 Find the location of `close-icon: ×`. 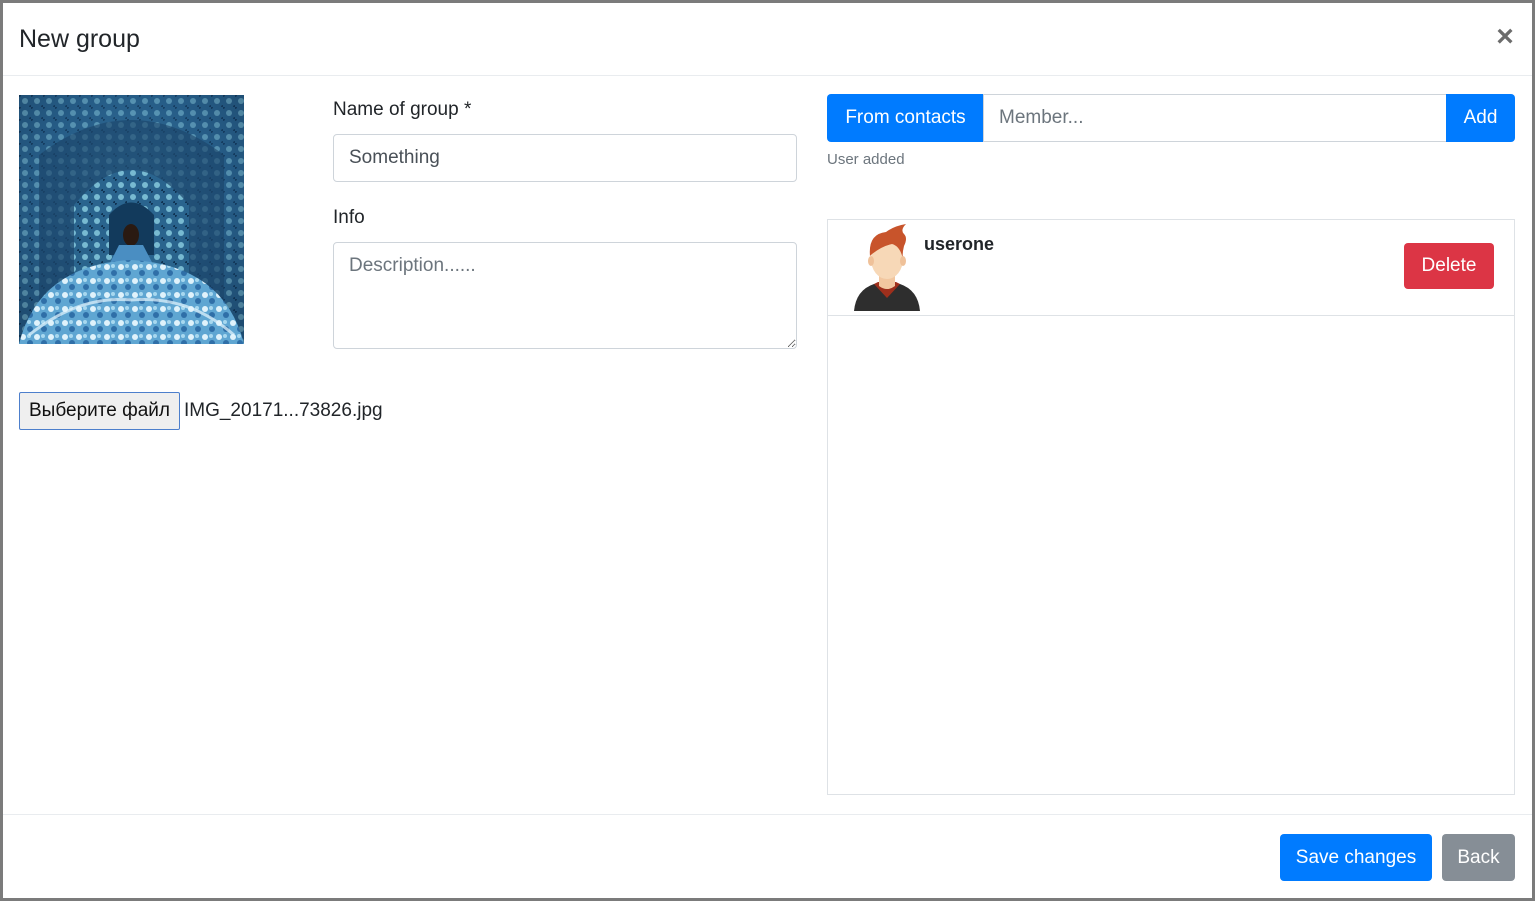

close-icon: × is located at coordinates (1505, 37).